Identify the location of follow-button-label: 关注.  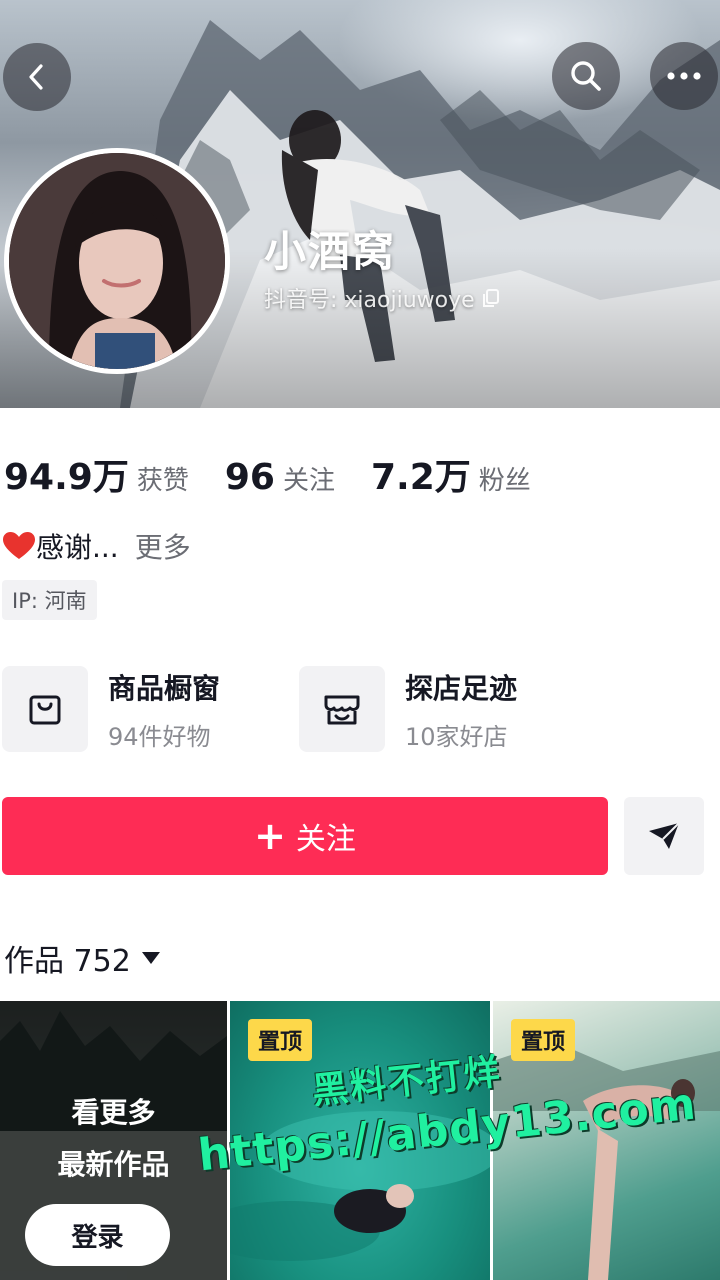
(325, 839).